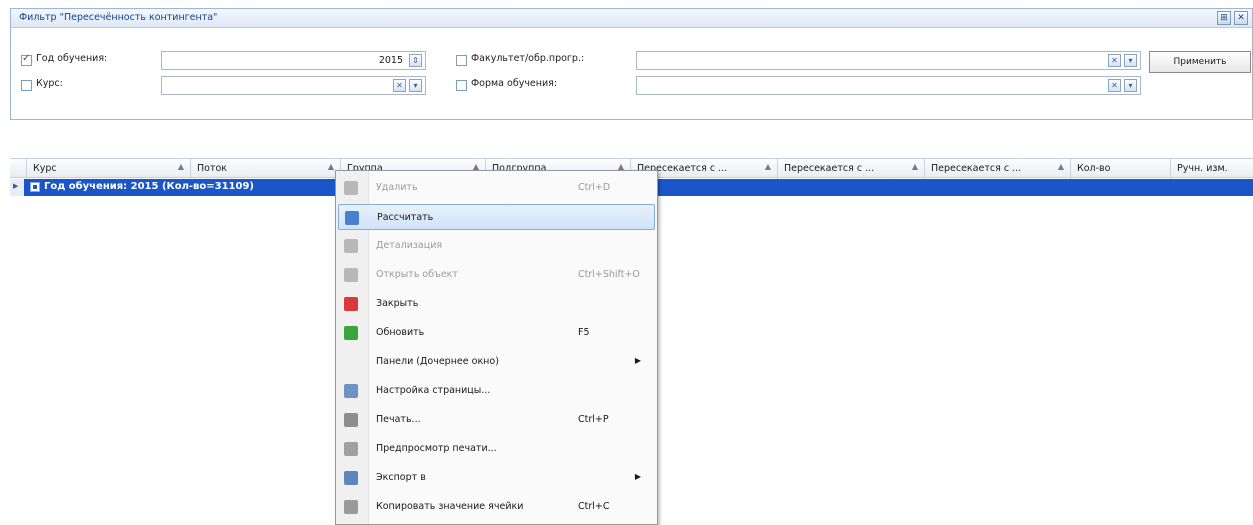 Image resolution: width=1253 pixels, height=525 pixels. What do you see at coordinates (496, 217) in the screenshot?
I see `menu-item: Рассчитать` at bounding box center [496, 217].